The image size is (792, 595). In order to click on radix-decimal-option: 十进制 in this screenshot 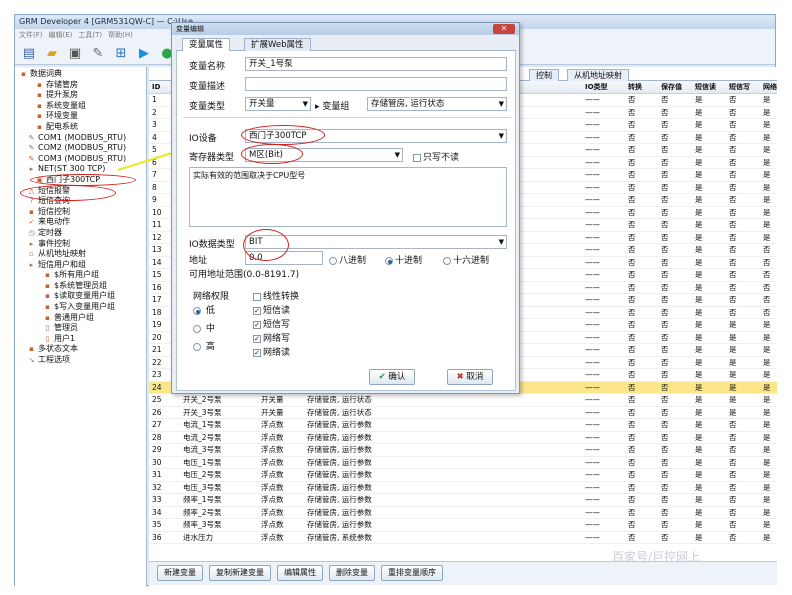, I will do `click(403, 259)`.